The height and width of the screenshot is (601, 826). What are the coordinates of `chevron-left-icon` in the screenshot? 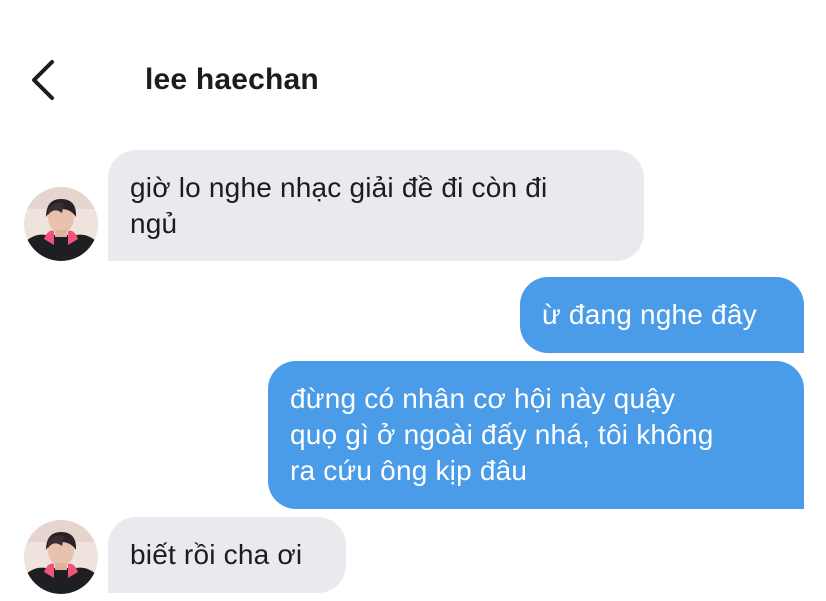 It's located at (43, 80).